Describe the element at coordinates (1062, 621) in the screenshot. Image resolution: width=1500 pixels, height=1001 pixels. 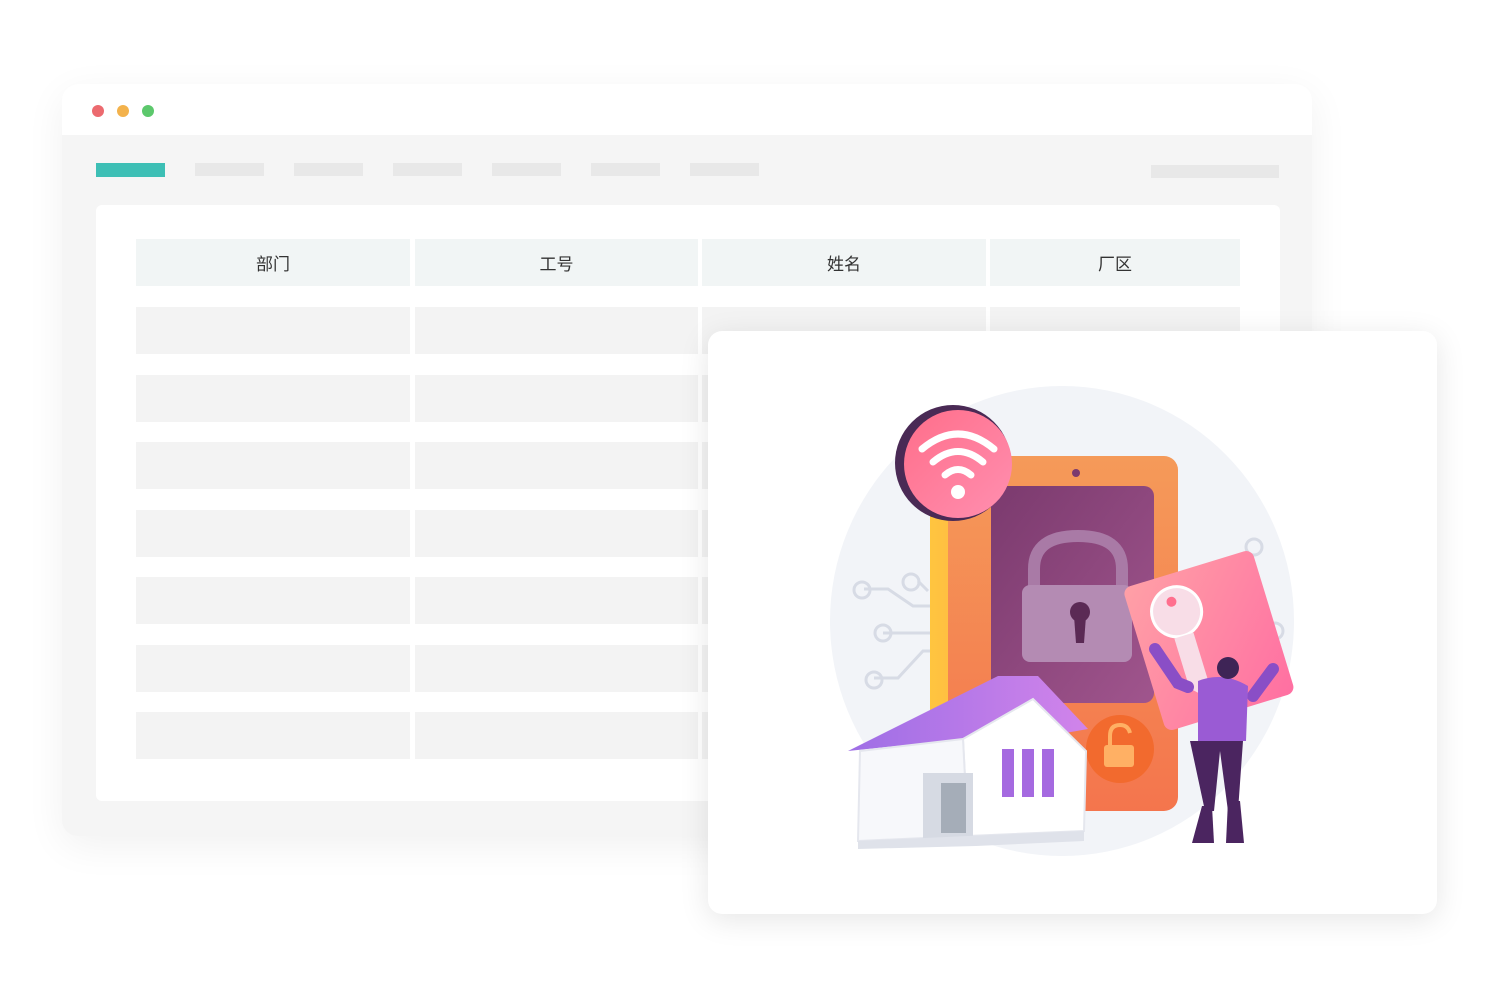
I see `smart-home-security-illustration` at that location.